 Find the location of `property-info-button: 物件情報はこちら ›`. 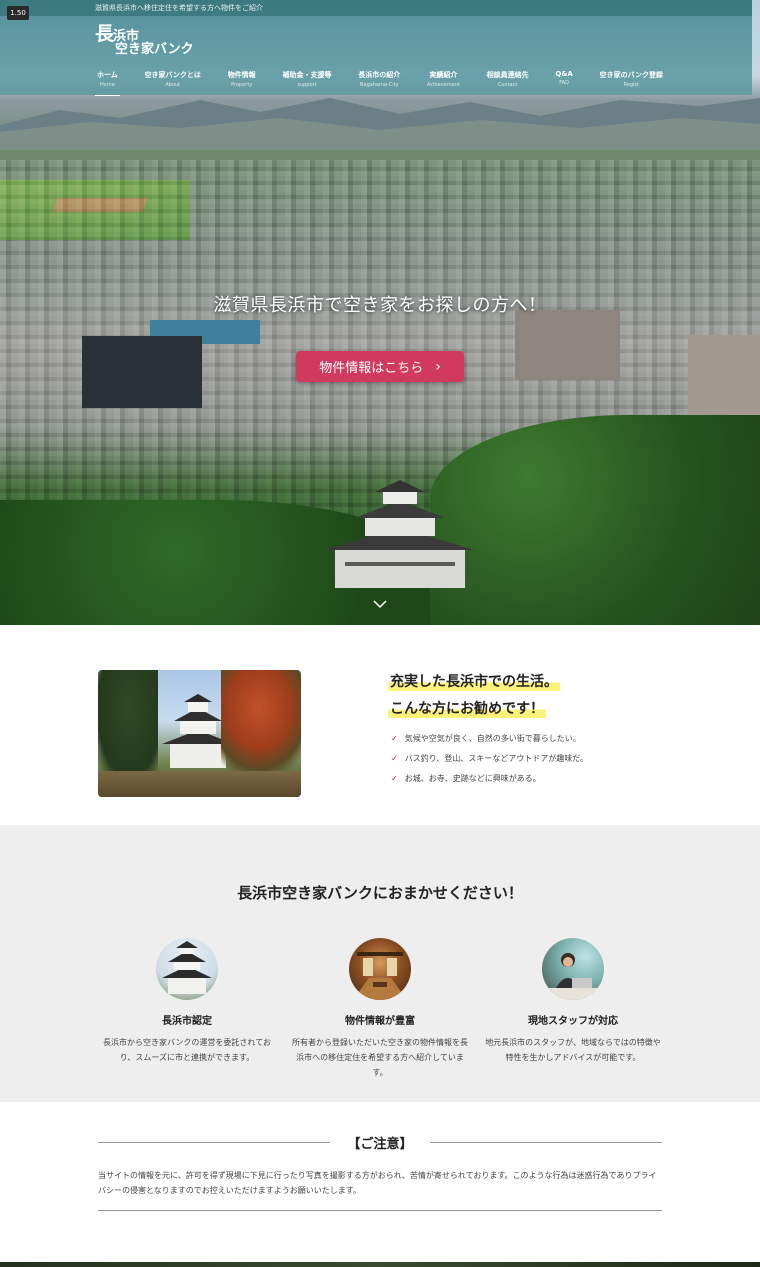

property-info-button: 物件情報はこちら › is located at coordinates (380, 366).